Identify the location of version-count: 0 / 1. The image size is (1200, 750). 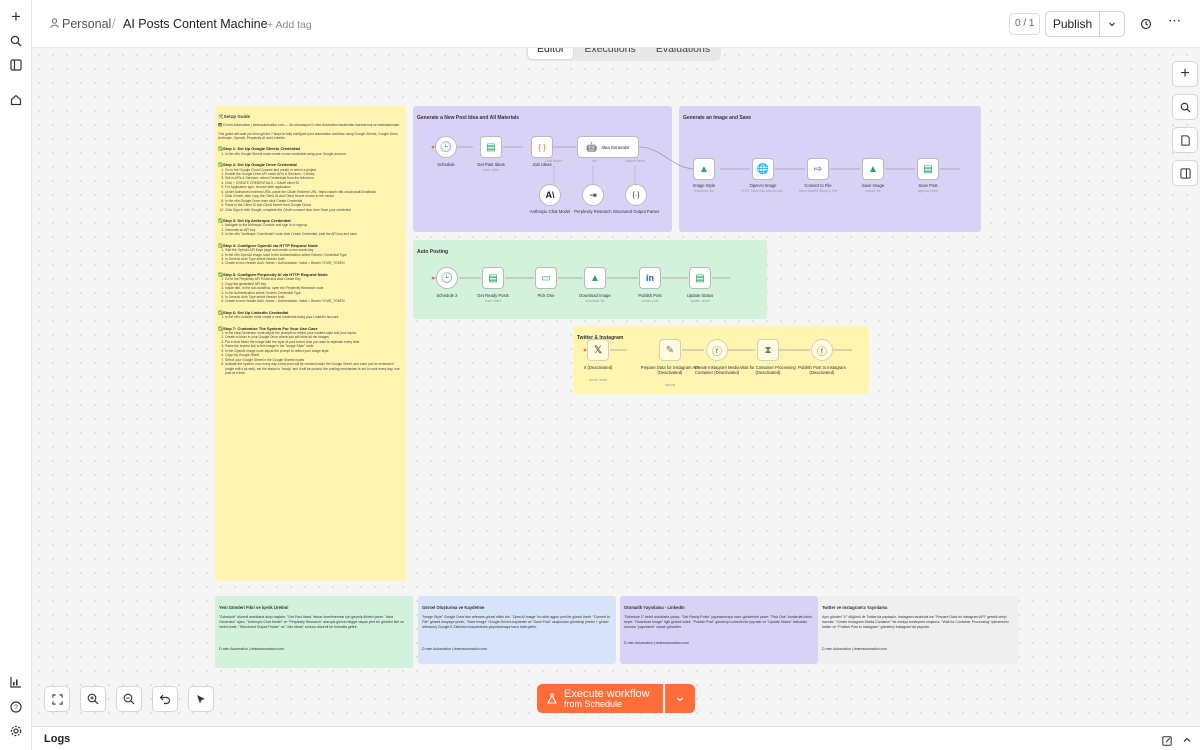
(1025, 24).